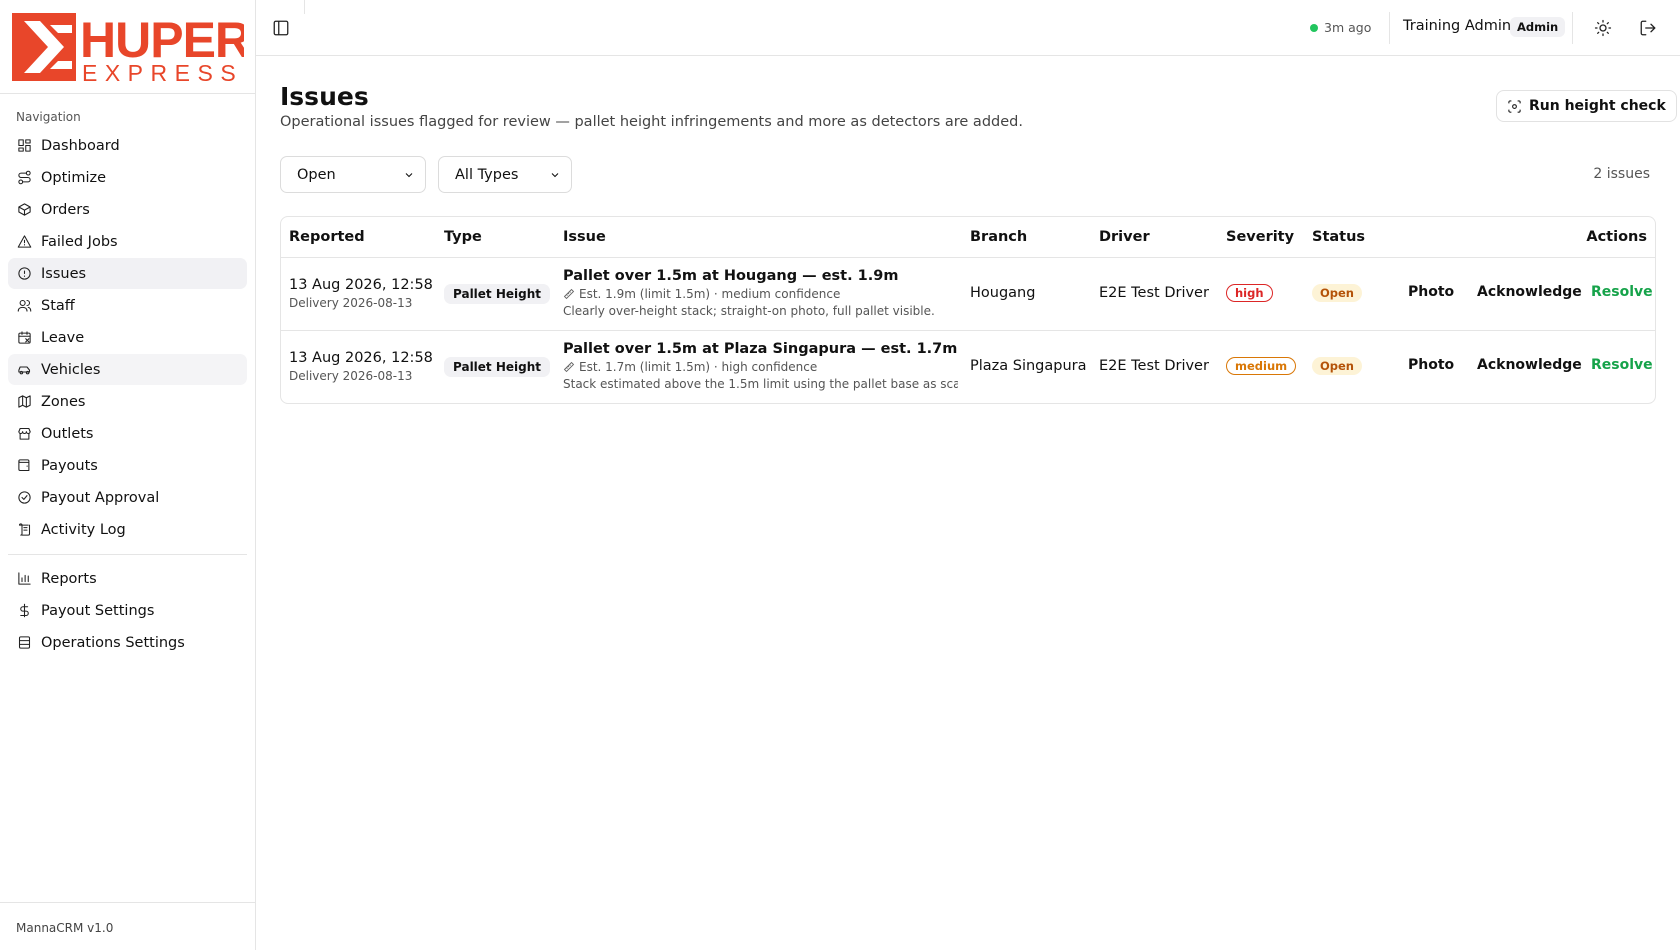  Describe the element at coordinates (463, 237) in the screenshot. I see `column-header: Type` at that location.